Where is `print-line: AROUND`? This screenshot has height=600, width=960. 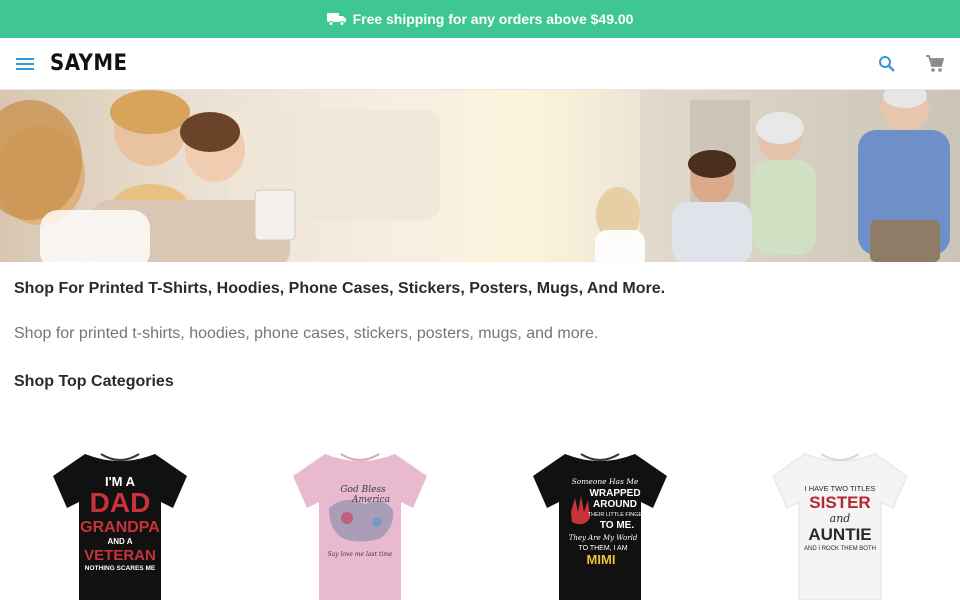 print-line: AROUND is located at coordinates (615, 504).